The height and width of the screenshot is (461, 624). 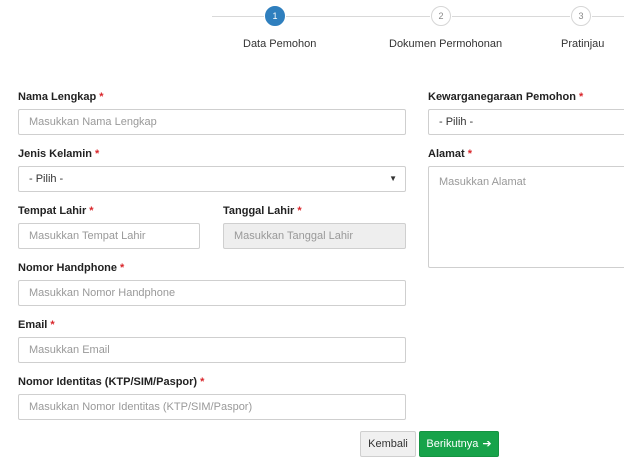 I want to click on email-input: Masukkan Email, so click(x=212, y=350).